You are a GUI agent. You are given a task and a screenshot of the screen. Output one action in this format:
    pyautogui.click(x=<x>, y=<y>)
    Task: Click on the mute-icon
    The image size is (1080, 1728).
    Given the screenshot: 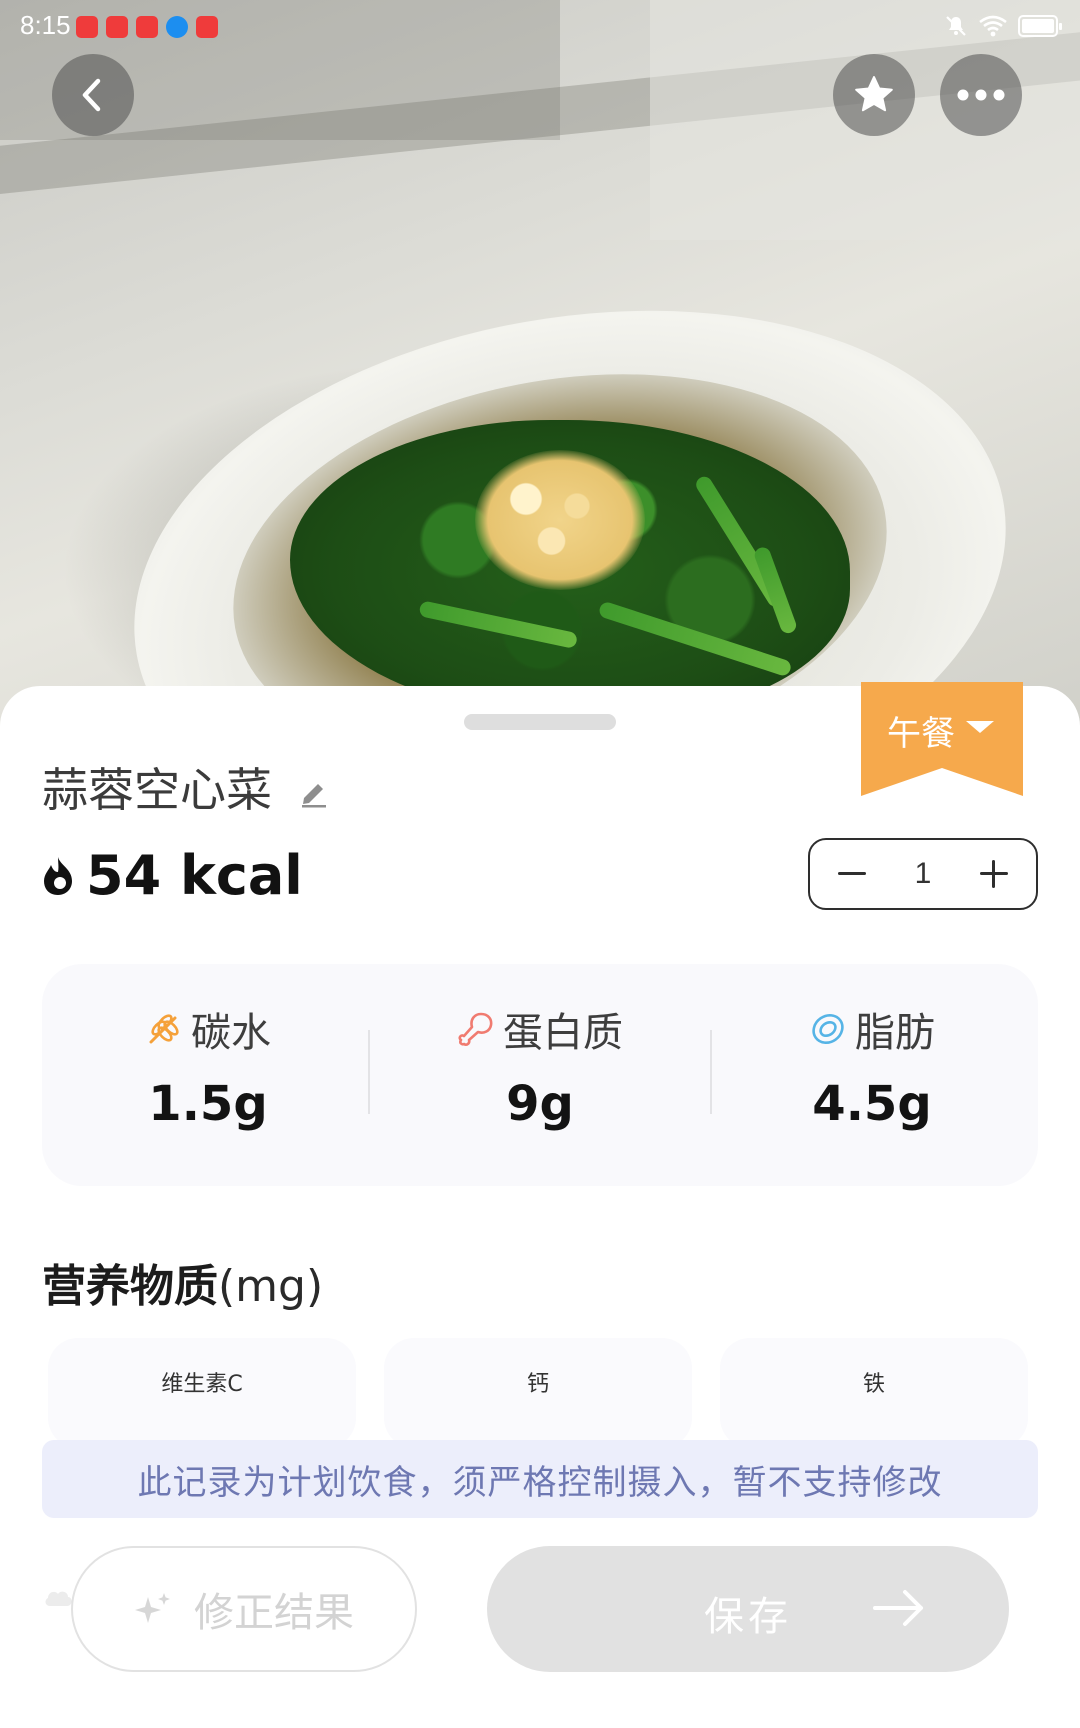 What is the action you would take?
    pyautogui.click(x=956, y=26)
    